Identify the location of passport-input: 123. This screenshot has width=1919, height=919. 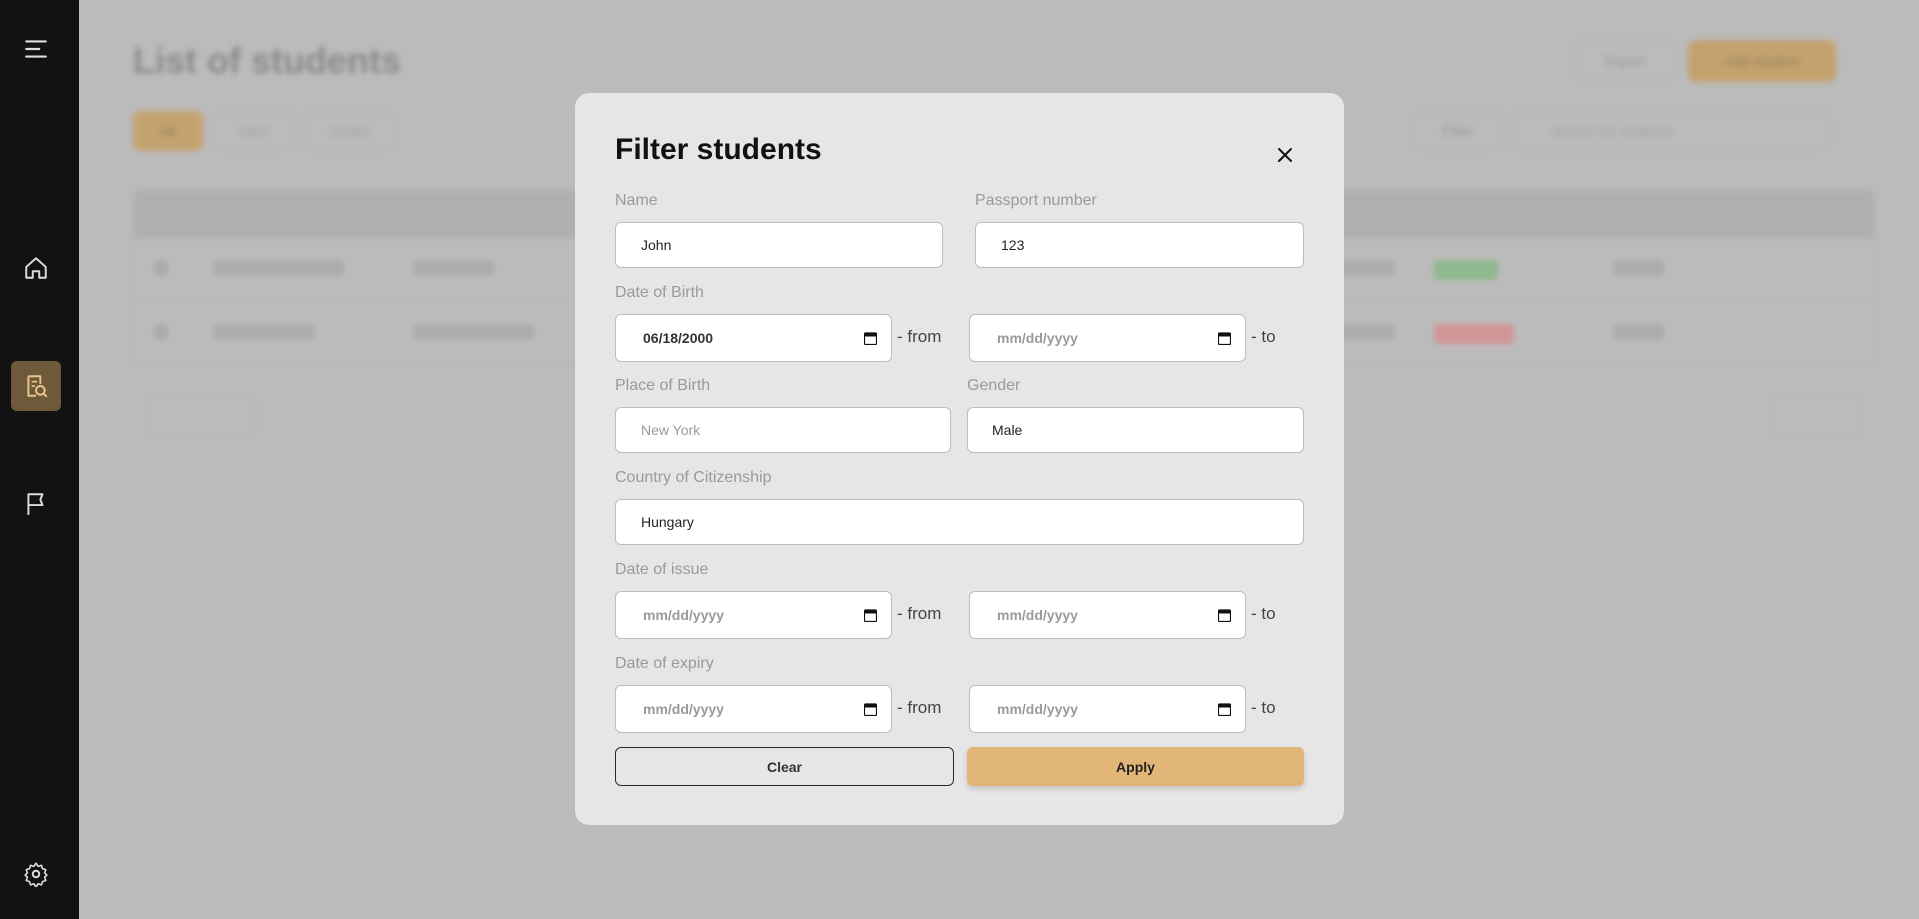
(1139, 245).